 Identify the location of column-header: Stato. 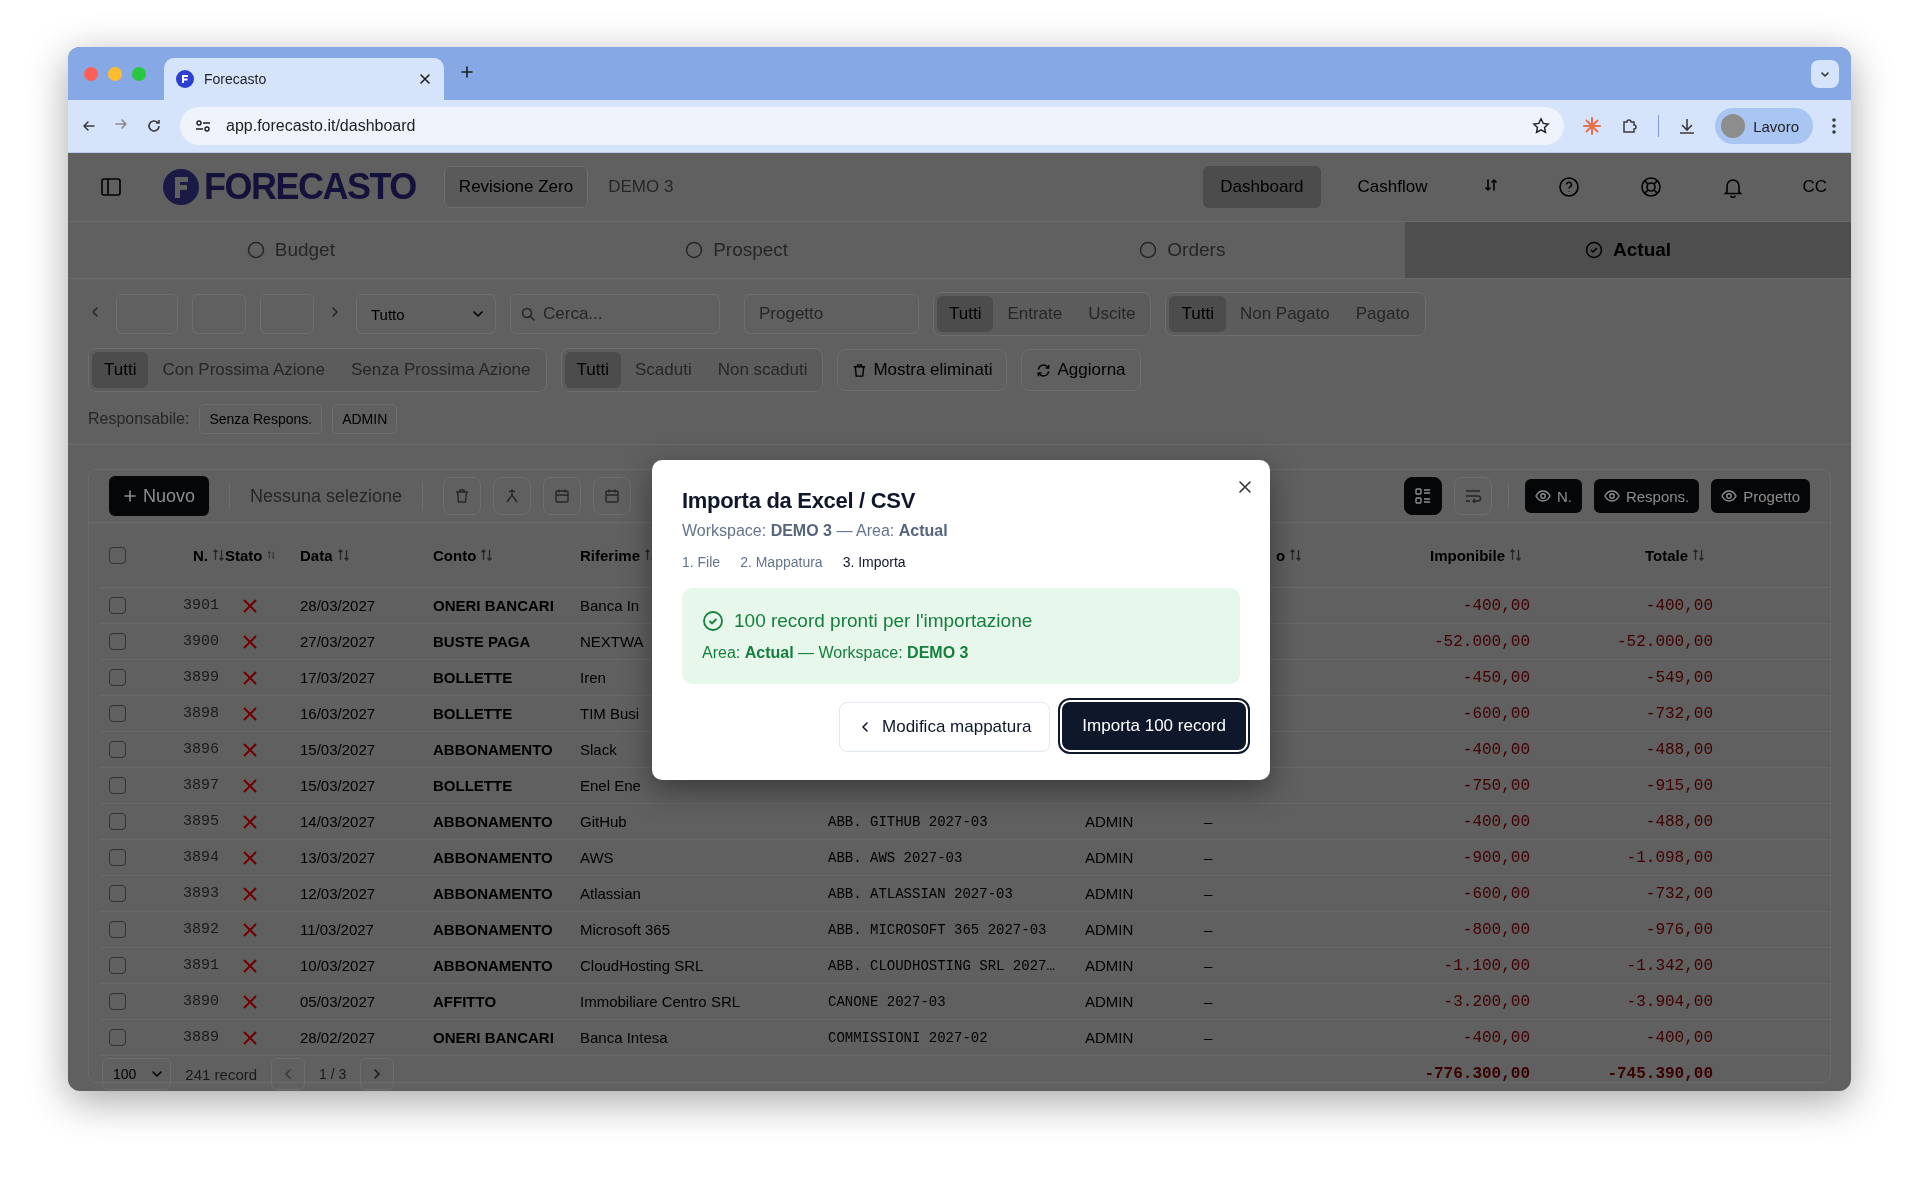
(244, 555).